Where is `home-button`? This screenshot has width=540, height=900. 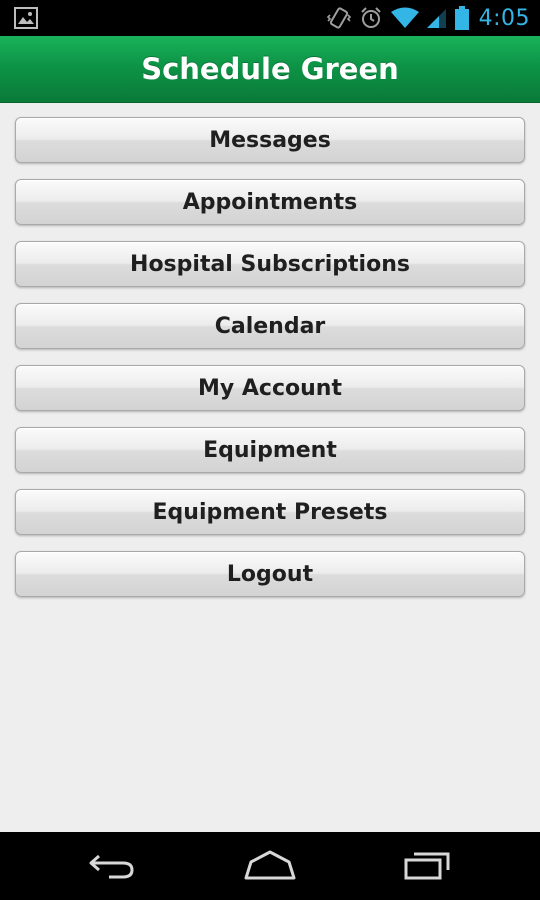
home-button is located at coordinates (270, 867).